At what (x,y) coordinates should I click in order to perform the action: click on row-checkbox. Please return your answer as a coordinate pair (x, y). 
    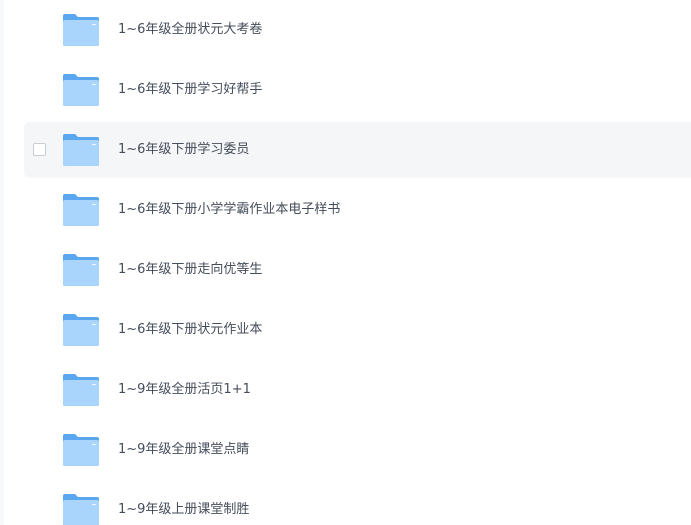
    Looking at the image, I should click on (39, 149).